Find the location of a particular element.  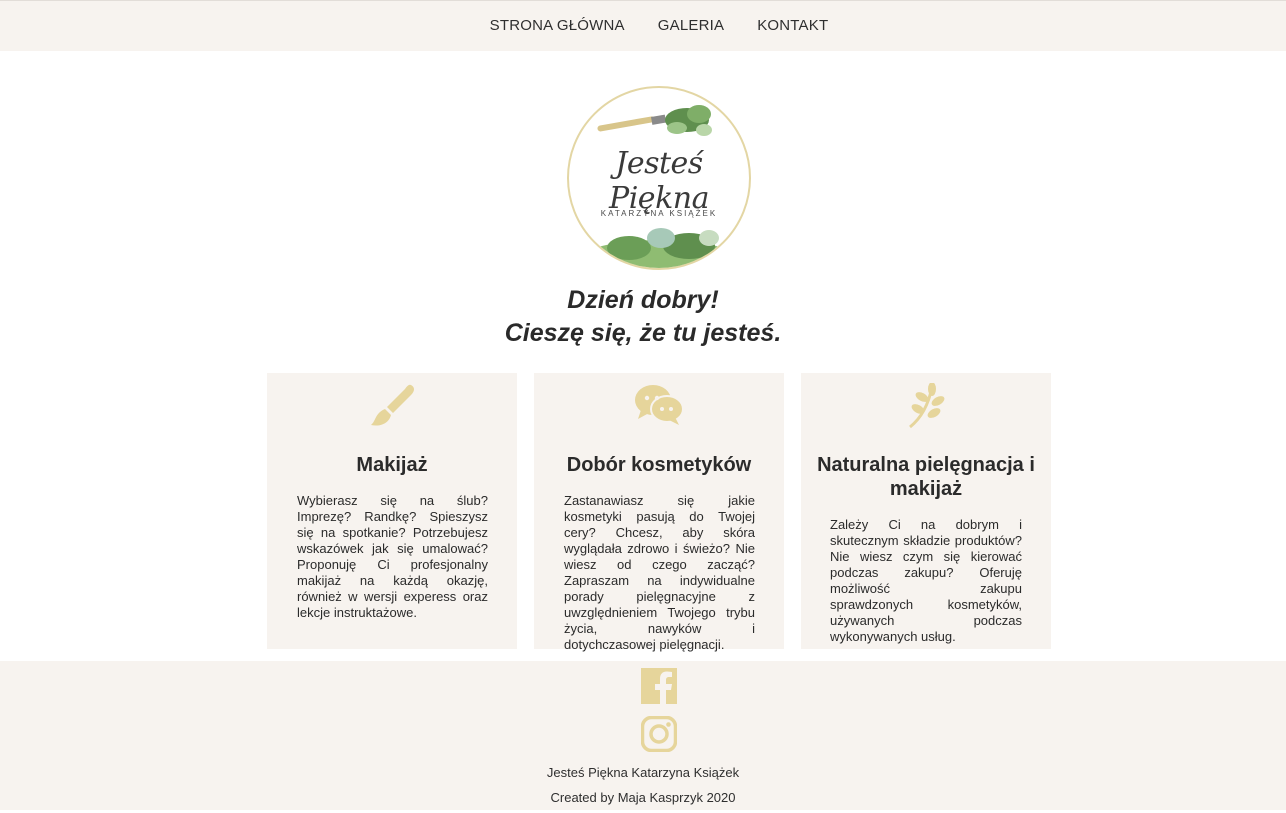

card-title-cosmetics: Dobór kosmetyków is located at coordinates (659, 465).